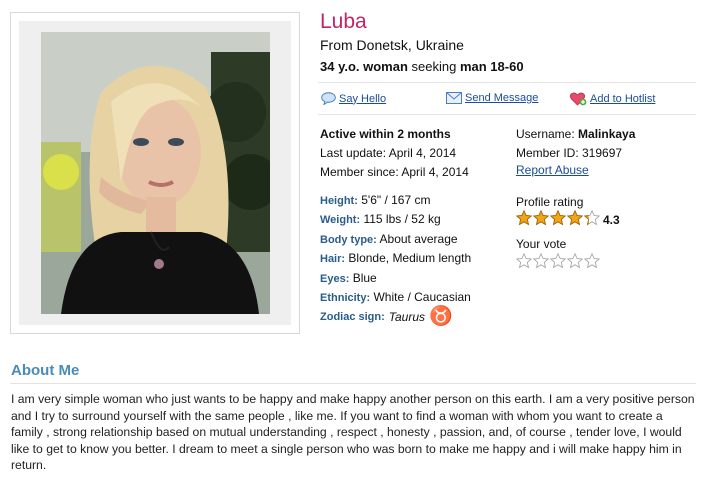  I want to click on about-divider, so click(353, 383).